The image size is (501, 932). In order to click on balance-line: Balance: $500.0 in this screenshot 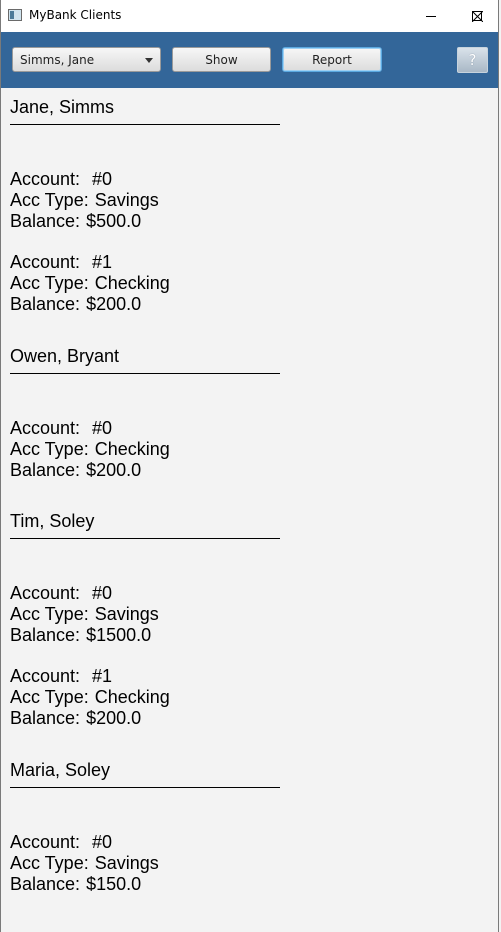, I will do `click(75, 221)`.